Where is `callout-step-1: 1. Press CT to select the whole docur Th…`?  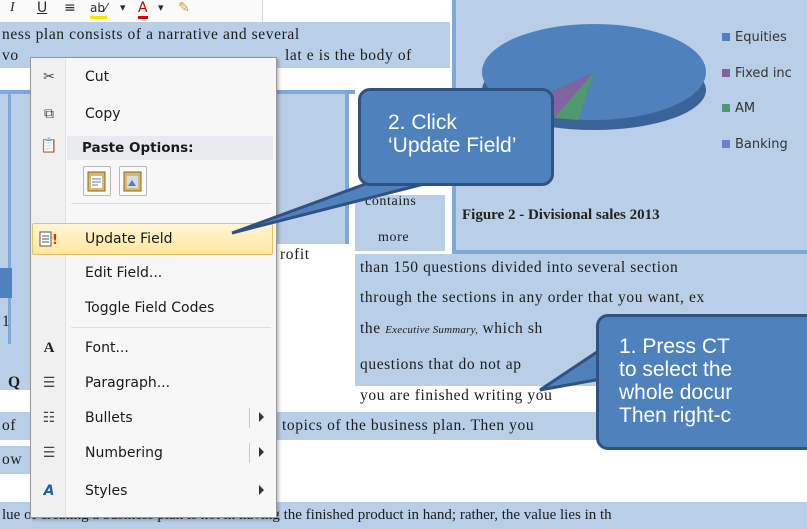 callout-step-1: 1. Press CT to select the whole docur Th… is located at coordinates (701, 382).